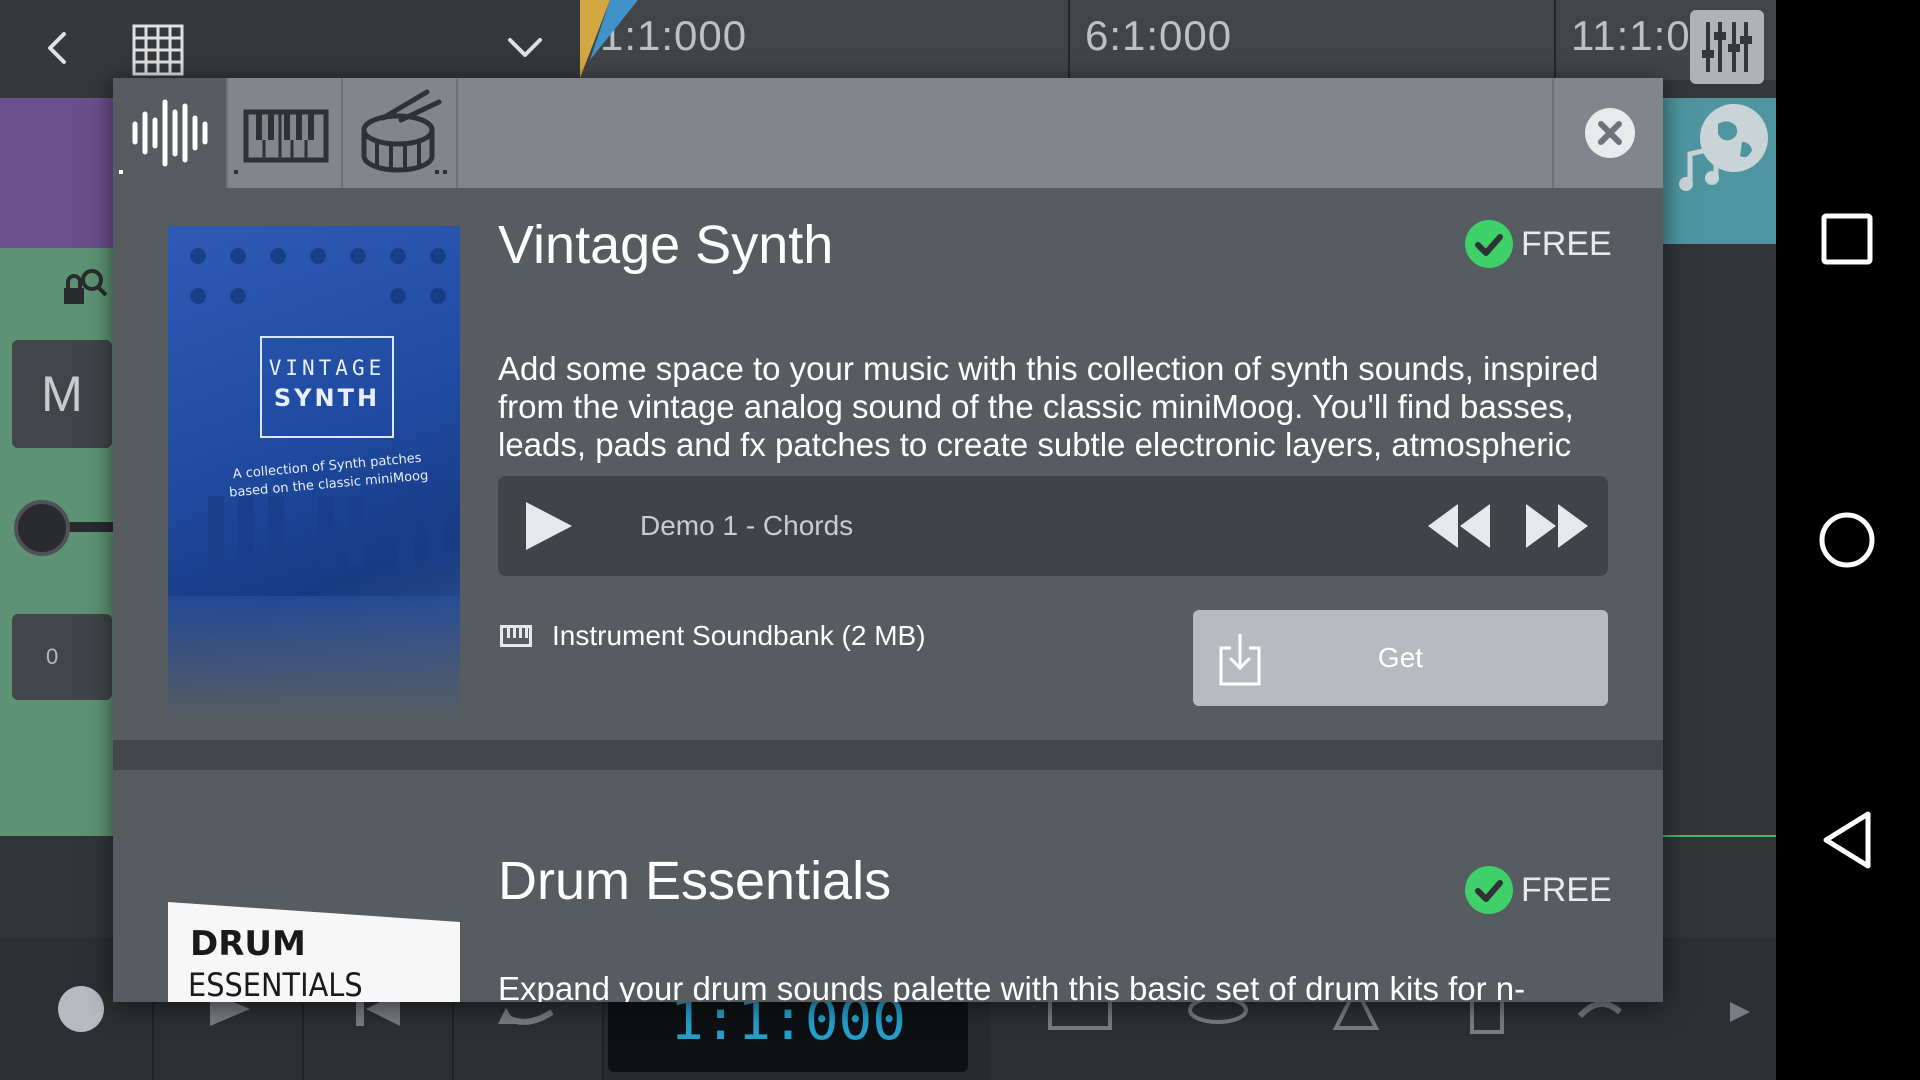 The width and height of the screenshot is (1920, 1080). Describe the element at coordinates (1557, 526) in the screenshot. I see `fast-forward-icon` at that location.